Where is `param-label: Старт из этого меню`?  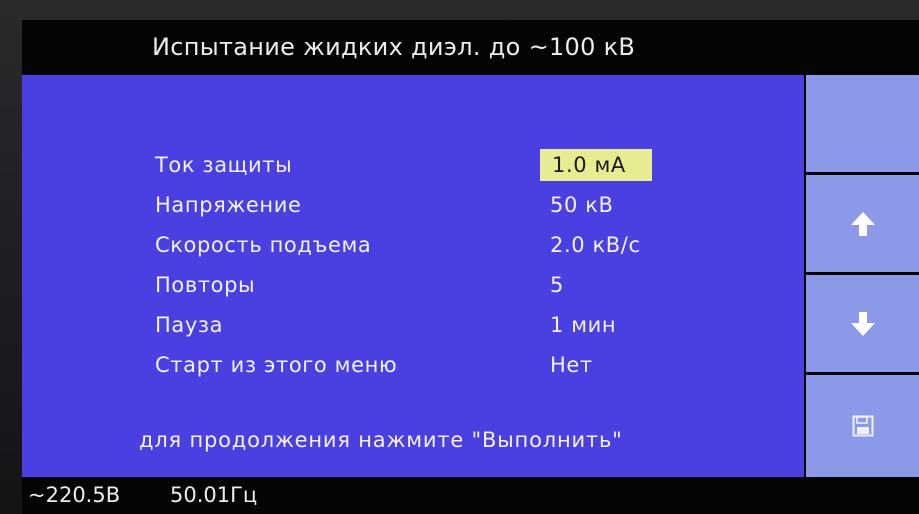 param-label: Старт из этого меню is located at coordinates (276, 365).